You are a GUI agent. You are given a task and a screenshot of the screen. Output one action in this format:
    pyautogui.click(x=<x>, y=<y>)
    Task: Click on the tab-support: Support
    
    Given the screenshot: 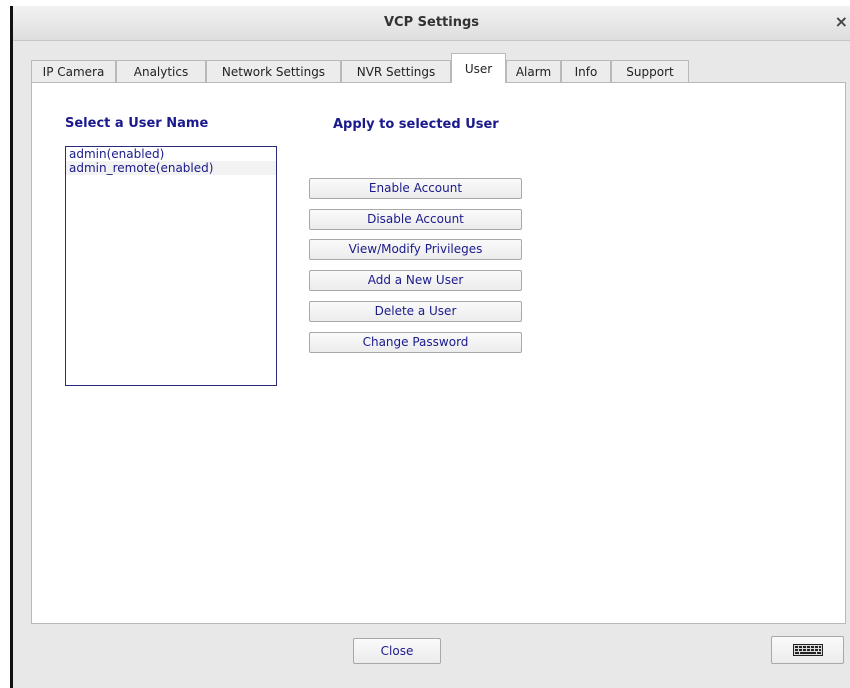 What is the action you would take?
    pyautogui.click(x=650, y=71)
    